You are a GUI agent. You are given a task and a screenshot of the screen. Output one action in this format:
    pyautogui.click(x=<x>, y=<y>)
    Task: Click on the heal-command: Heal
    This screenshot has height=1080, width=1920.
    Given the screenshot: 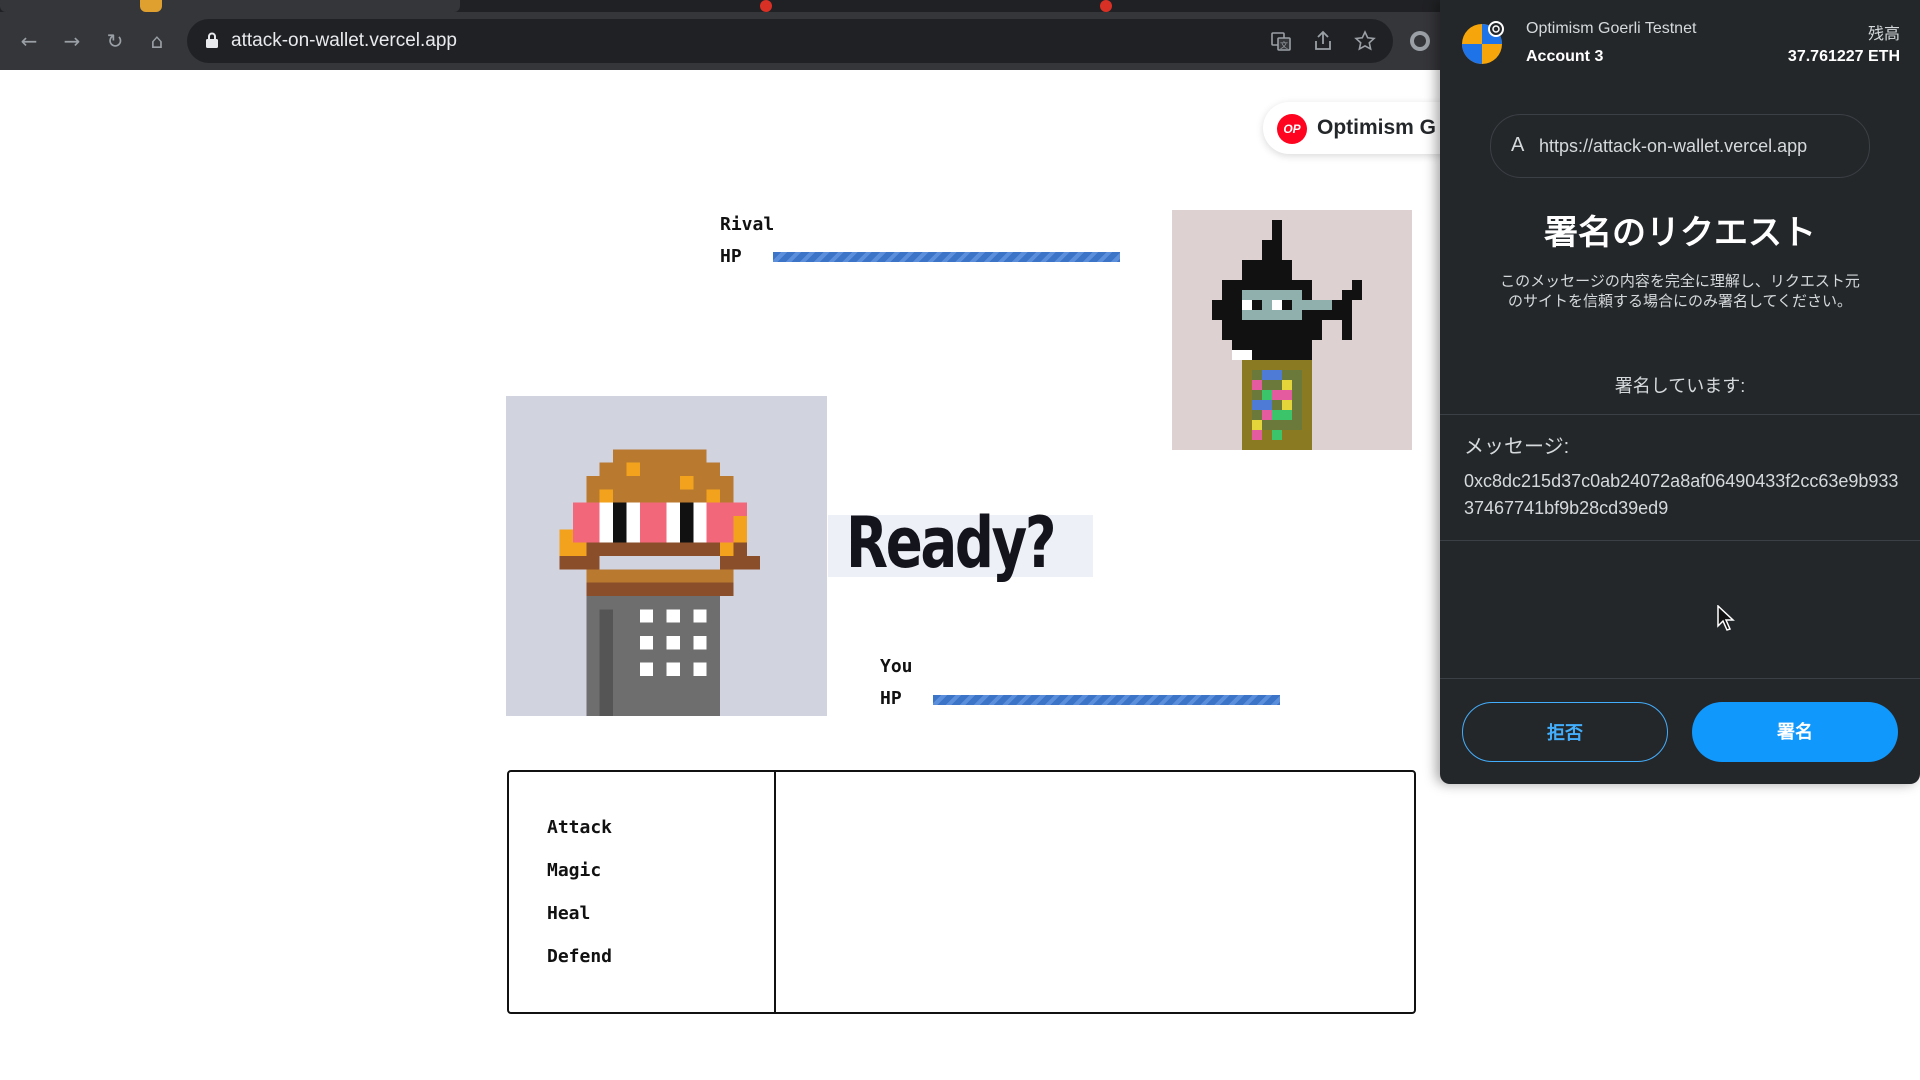 What is the action you would take?
    pyautogui.click(x=568, y=913)
    